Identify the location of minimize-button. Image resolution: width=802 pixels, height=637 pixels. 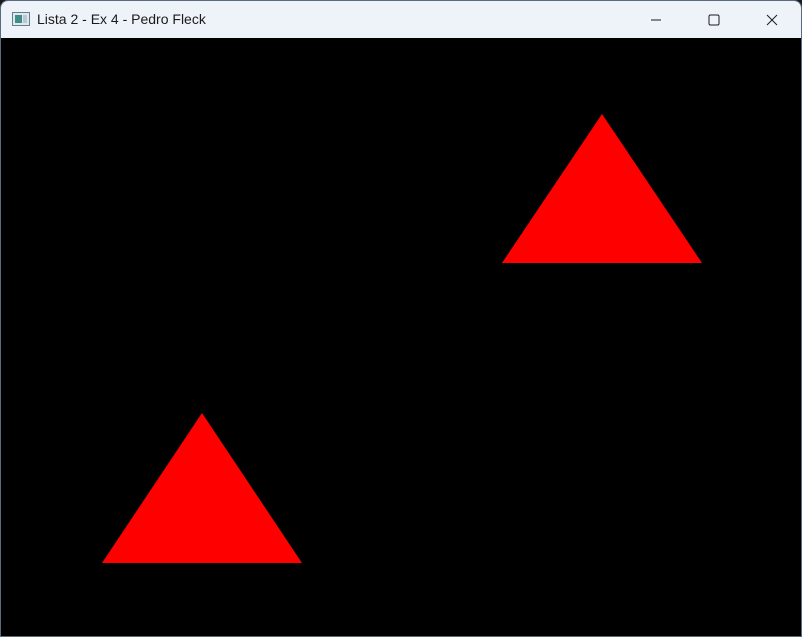
(656, 19).